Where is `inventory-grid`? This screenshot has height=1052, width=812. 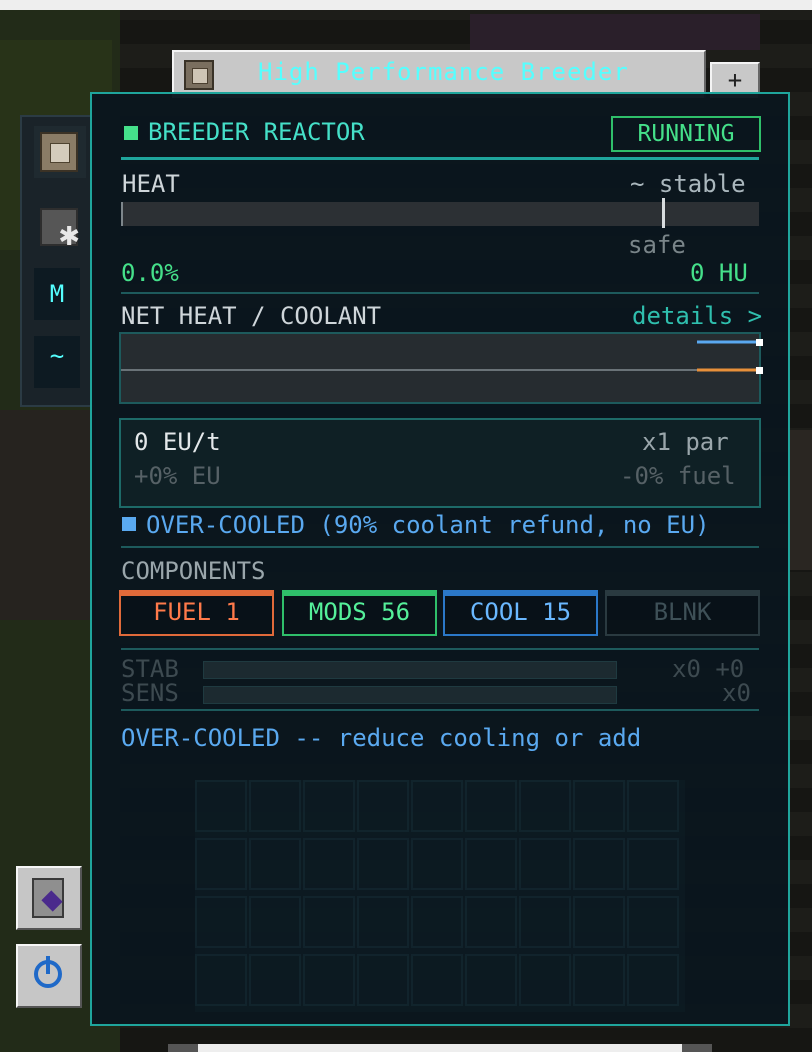
inventory-grid is located at coordinates (440, 896).